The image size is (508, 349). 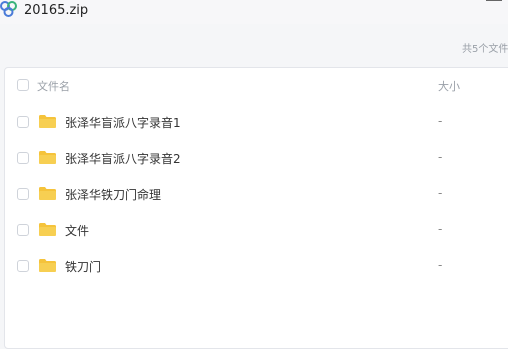 What do you see at coordinates (256, 266) in the screenshot?
I see `file-row: 铁刀门 -` at bounding box center [256, 266].